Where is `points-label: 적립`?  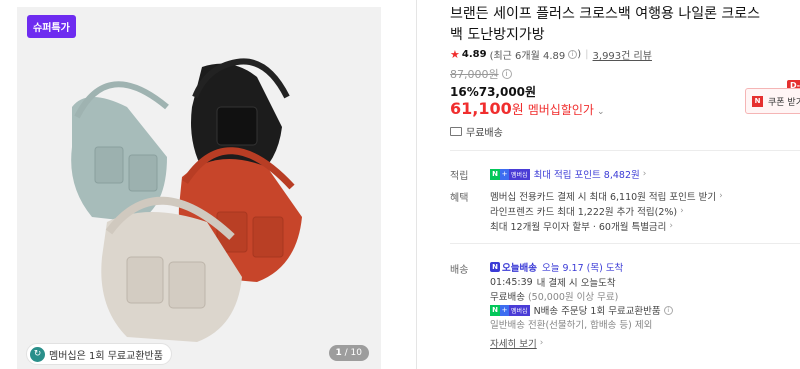 points-label: 적립 is located at coordinates (459, 176).